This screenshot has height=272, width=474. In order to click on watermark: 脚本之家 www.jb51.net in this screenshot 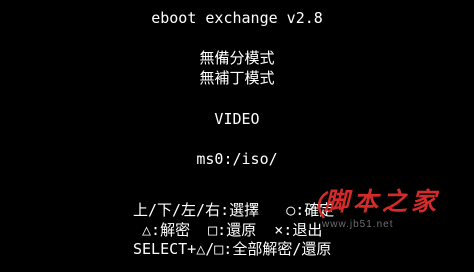, I will do `click(389, 211)`.